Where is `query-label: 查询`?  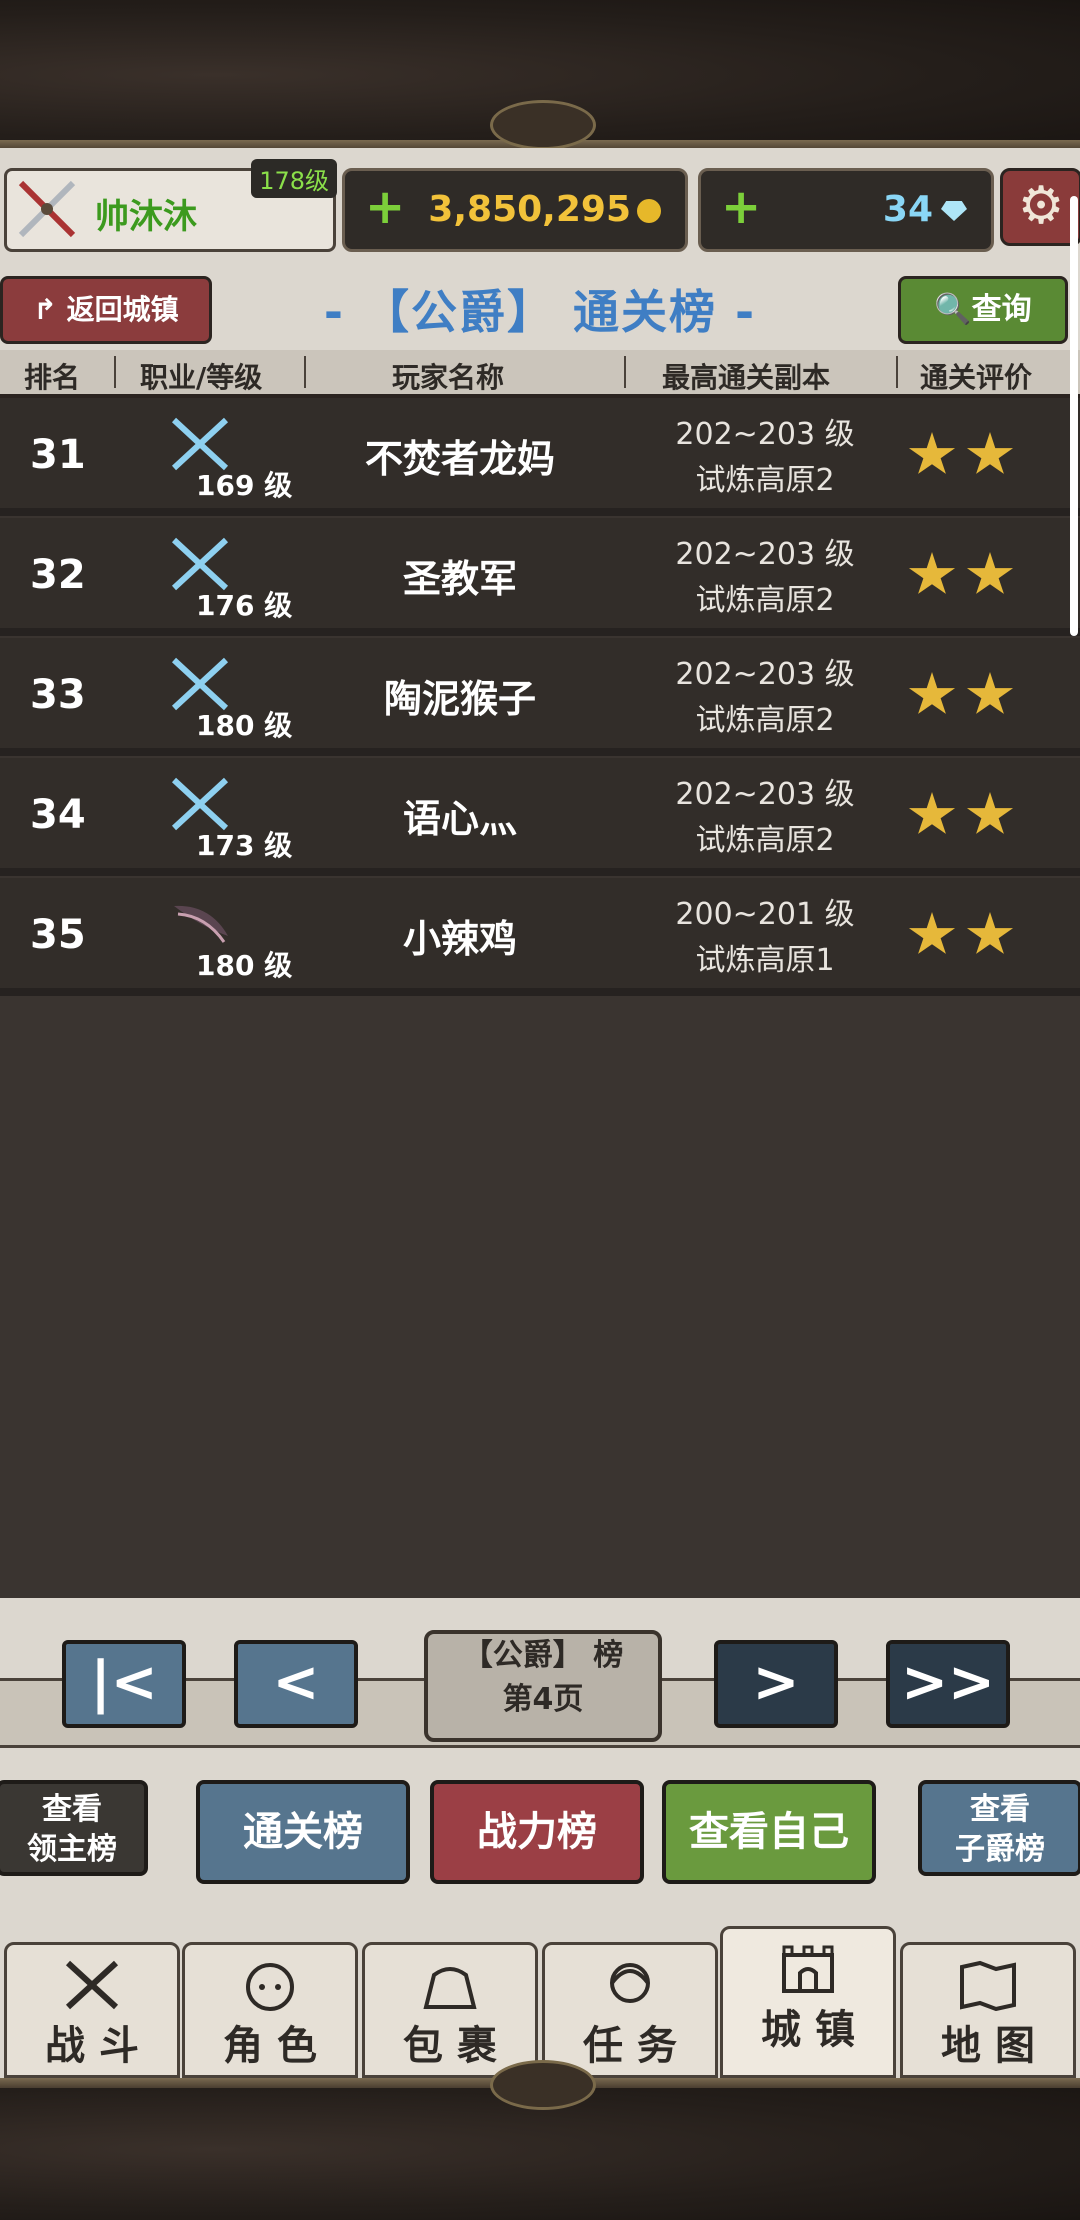
query-label: 查询 is located at coordinates (1001, 309).